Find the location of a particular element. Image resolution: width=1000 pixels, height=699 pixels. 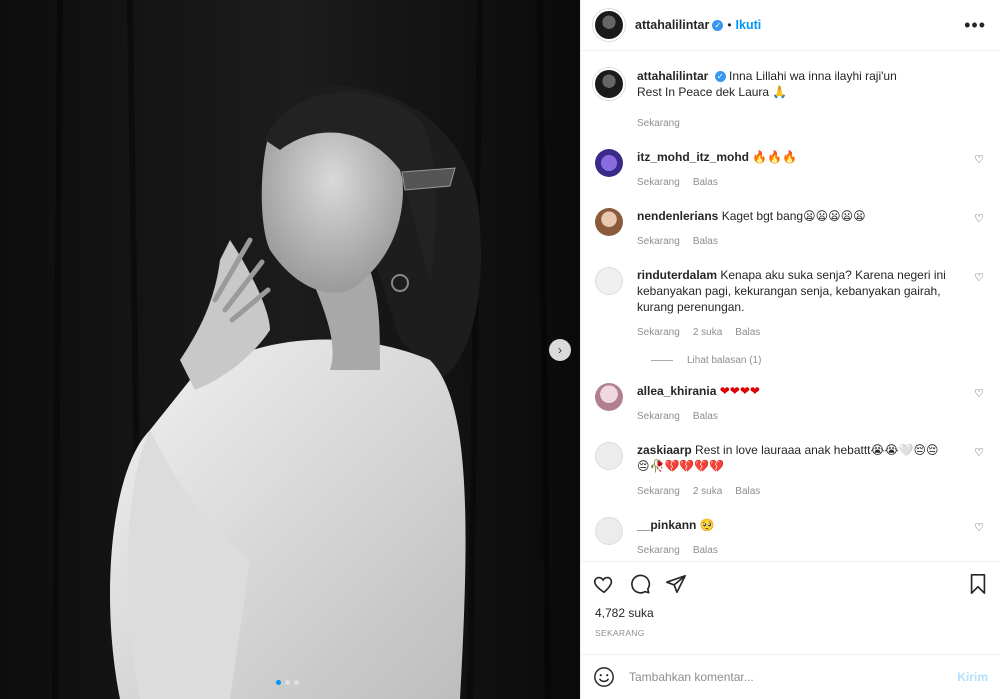

carousel-next-button: › is located at coordinates (560, 350).